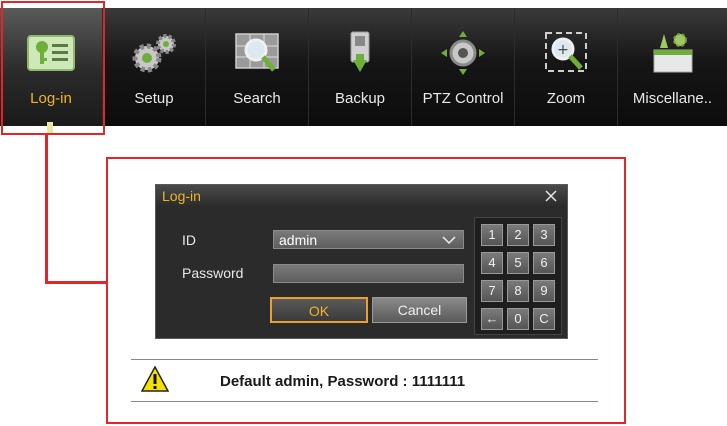 The height and width of the screenshot is (426, 727). What do you see at coordinates (566, 98) in the screenshot?
I see `menu-label-zoom: Zoom` at bounding box center [566, 98].